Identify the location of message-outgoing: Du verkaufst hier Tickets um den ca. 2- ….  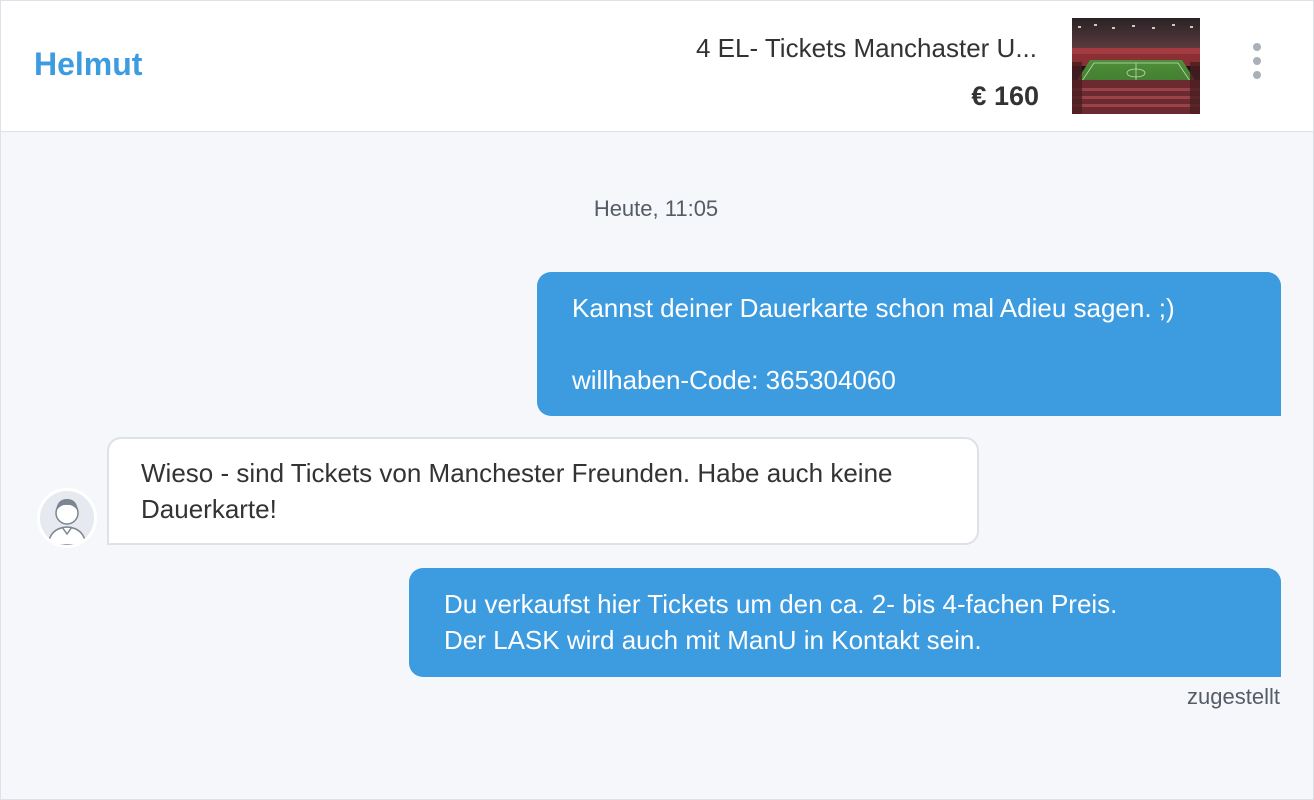
(845, 622).